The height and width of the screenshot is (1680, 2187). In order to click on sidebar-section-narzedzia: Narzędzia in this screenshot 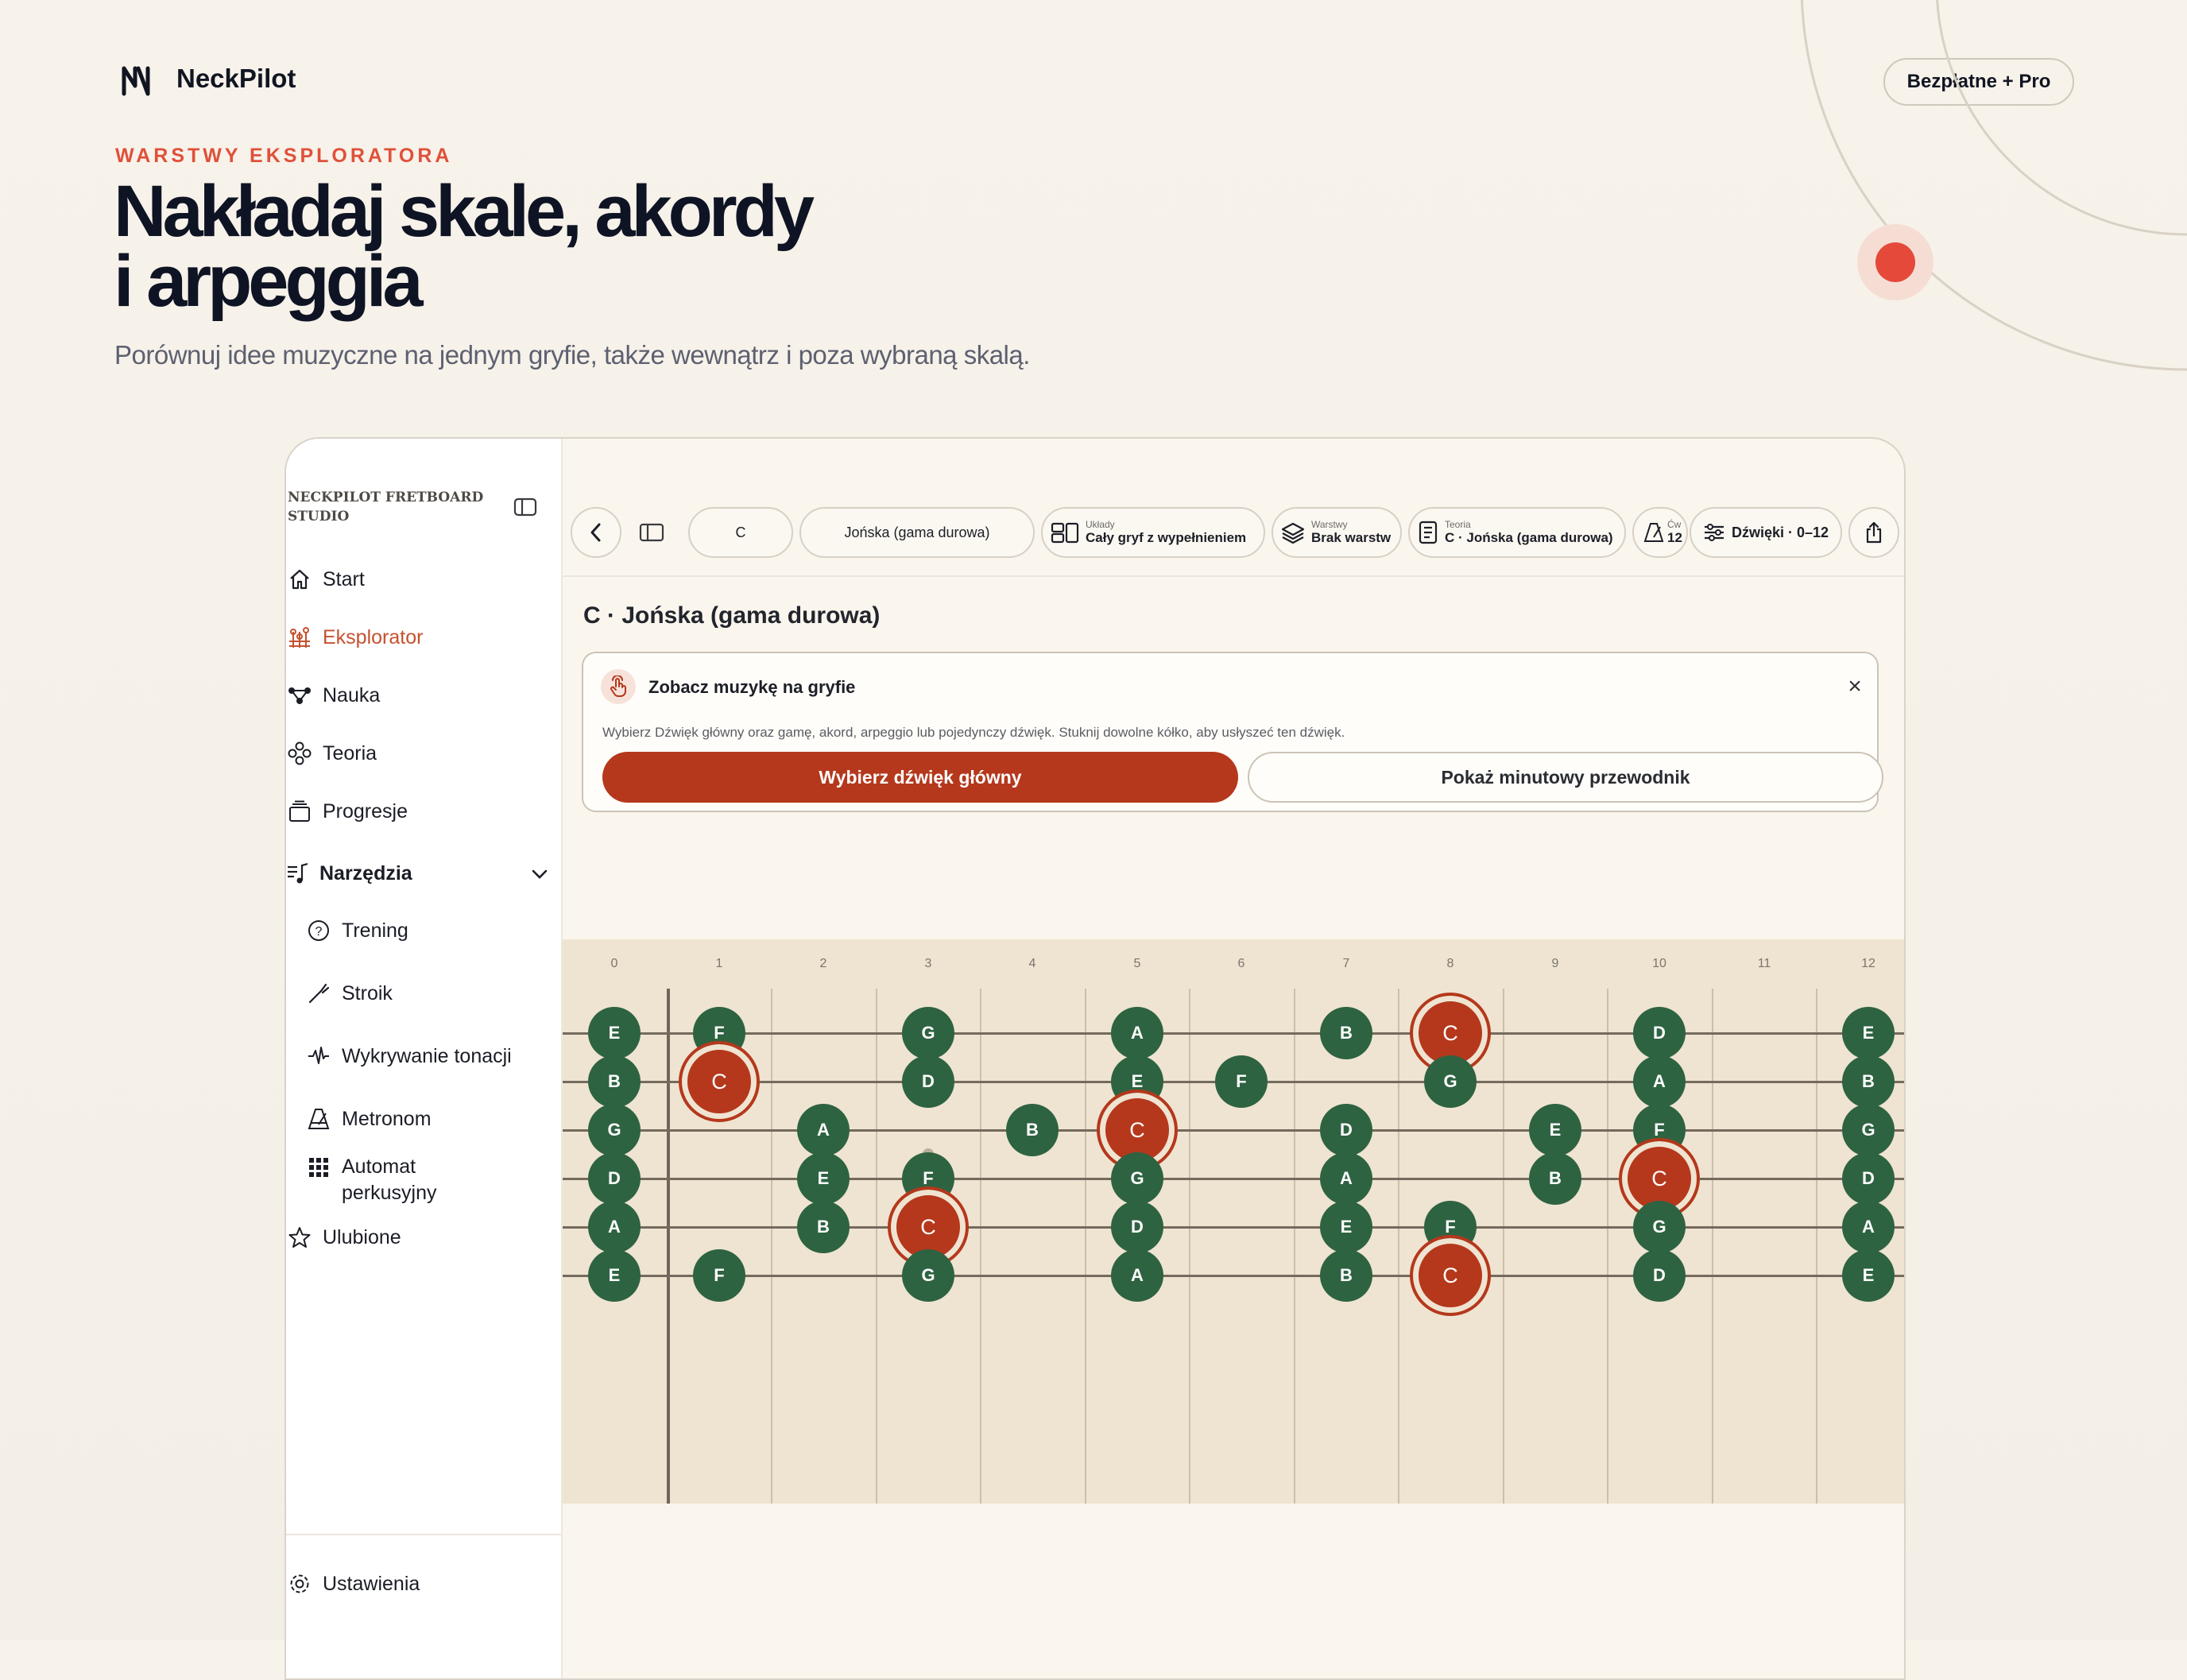, I will do `click(417, 873)`.